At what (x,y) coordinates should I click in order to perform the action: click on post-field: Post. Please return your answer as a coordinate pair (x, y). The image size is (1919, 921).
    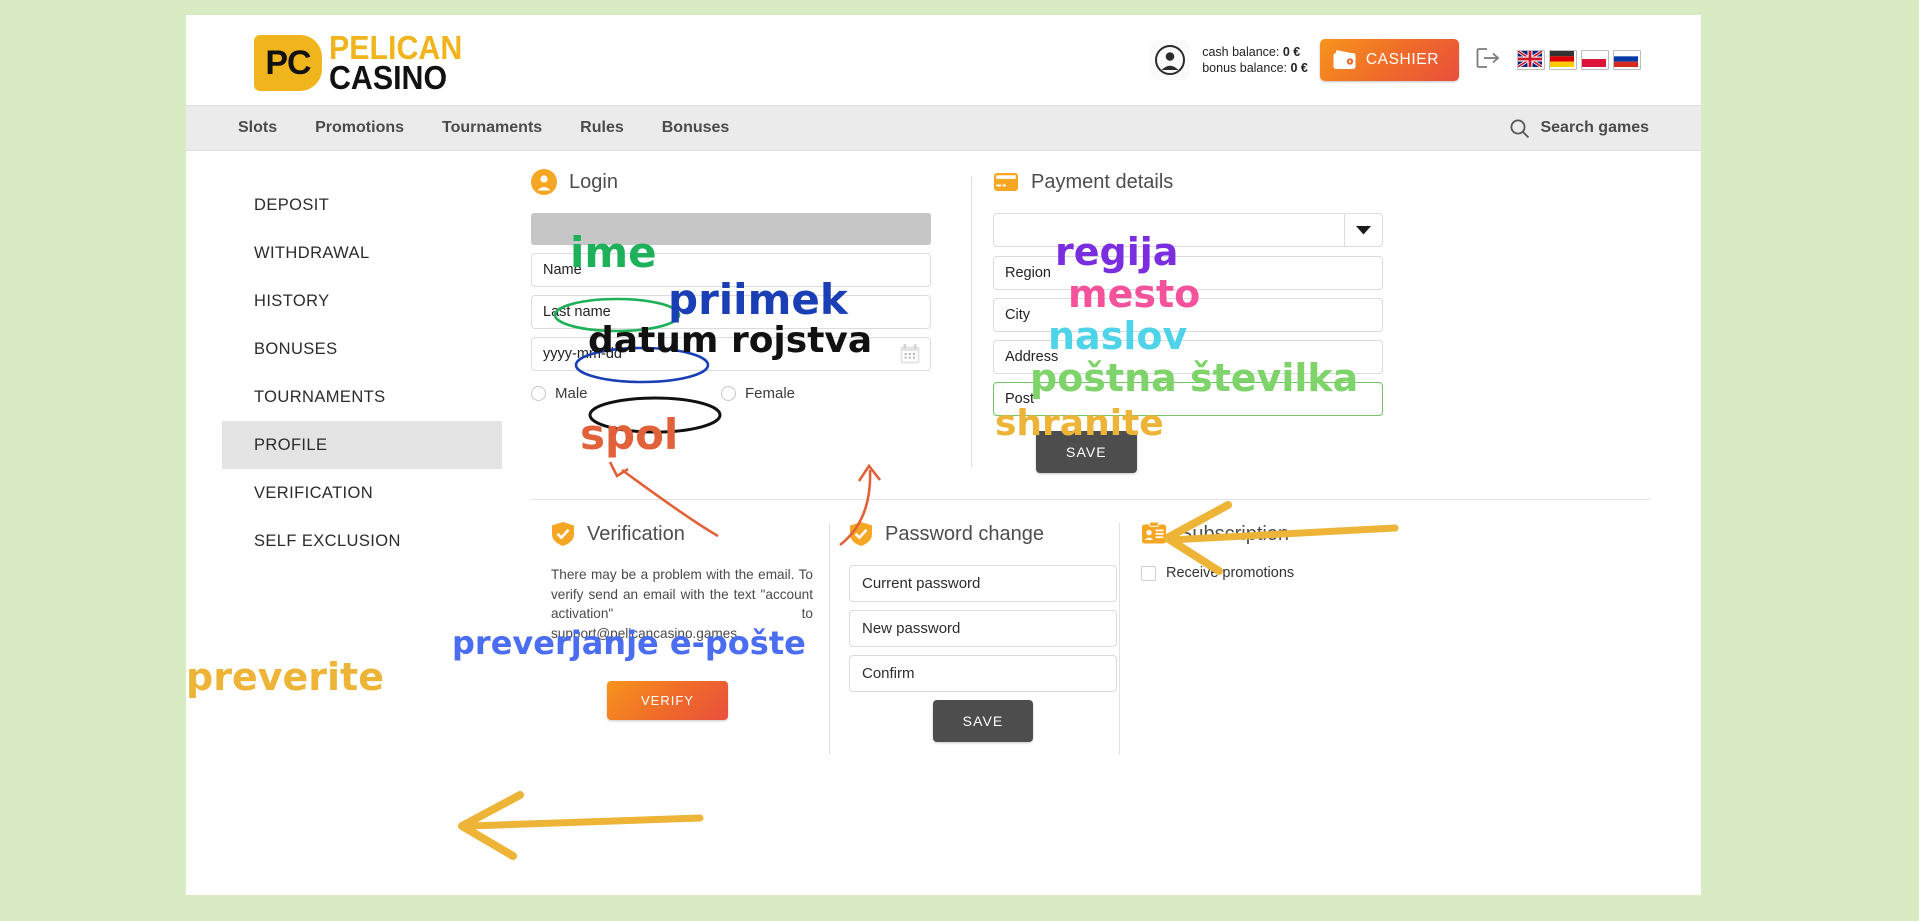
    Looking at the image, I should click on (1188, 399).